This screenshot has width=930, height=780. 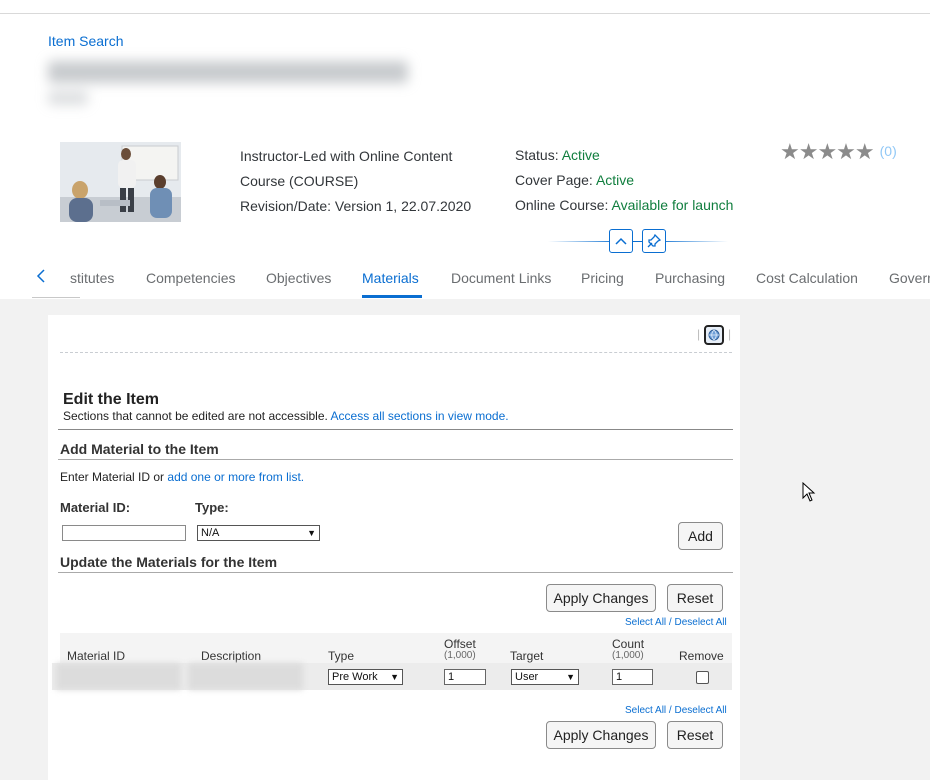 I want to click on mouse-cursor-icon, so click(x=809, y=492).